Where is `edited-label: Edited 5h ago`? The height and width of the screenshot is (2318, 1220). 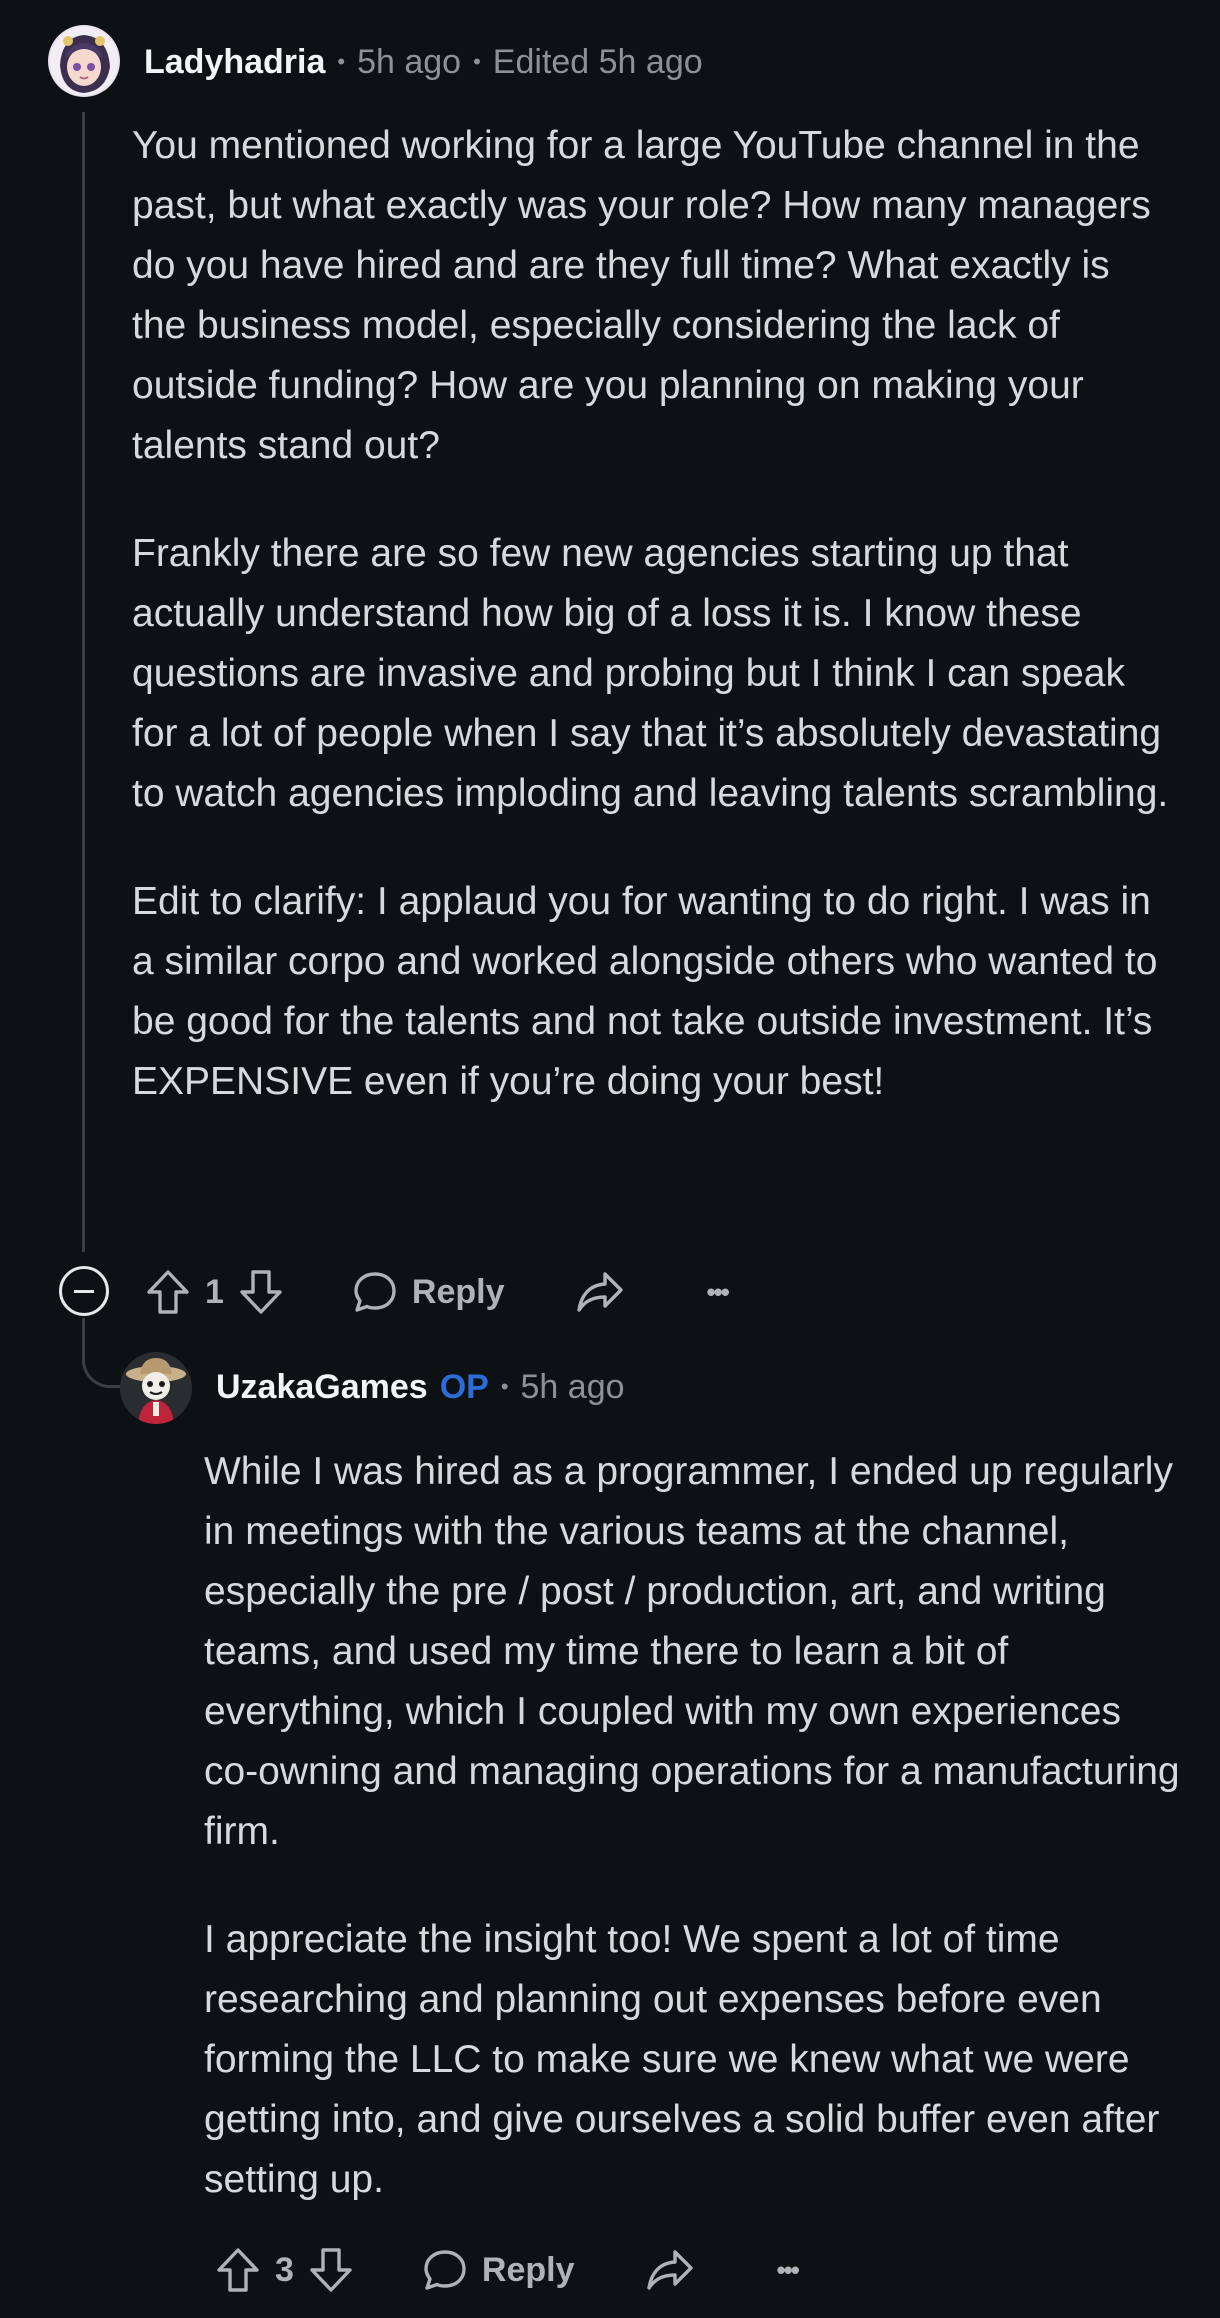
edited-label: Edited 5h ago is located at coordinates (597, 61).